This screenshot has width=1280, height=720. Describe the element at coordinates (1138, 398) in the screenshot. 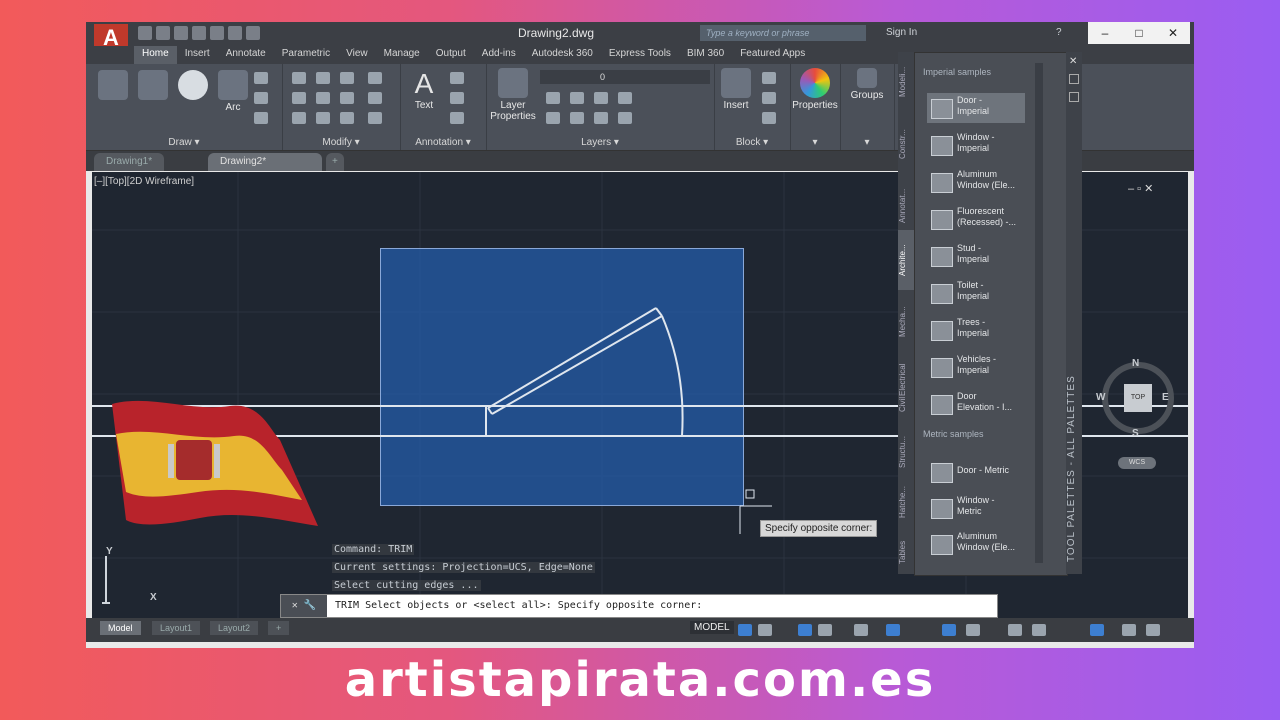

I see `viewcube-top-face: TOP` at that location.